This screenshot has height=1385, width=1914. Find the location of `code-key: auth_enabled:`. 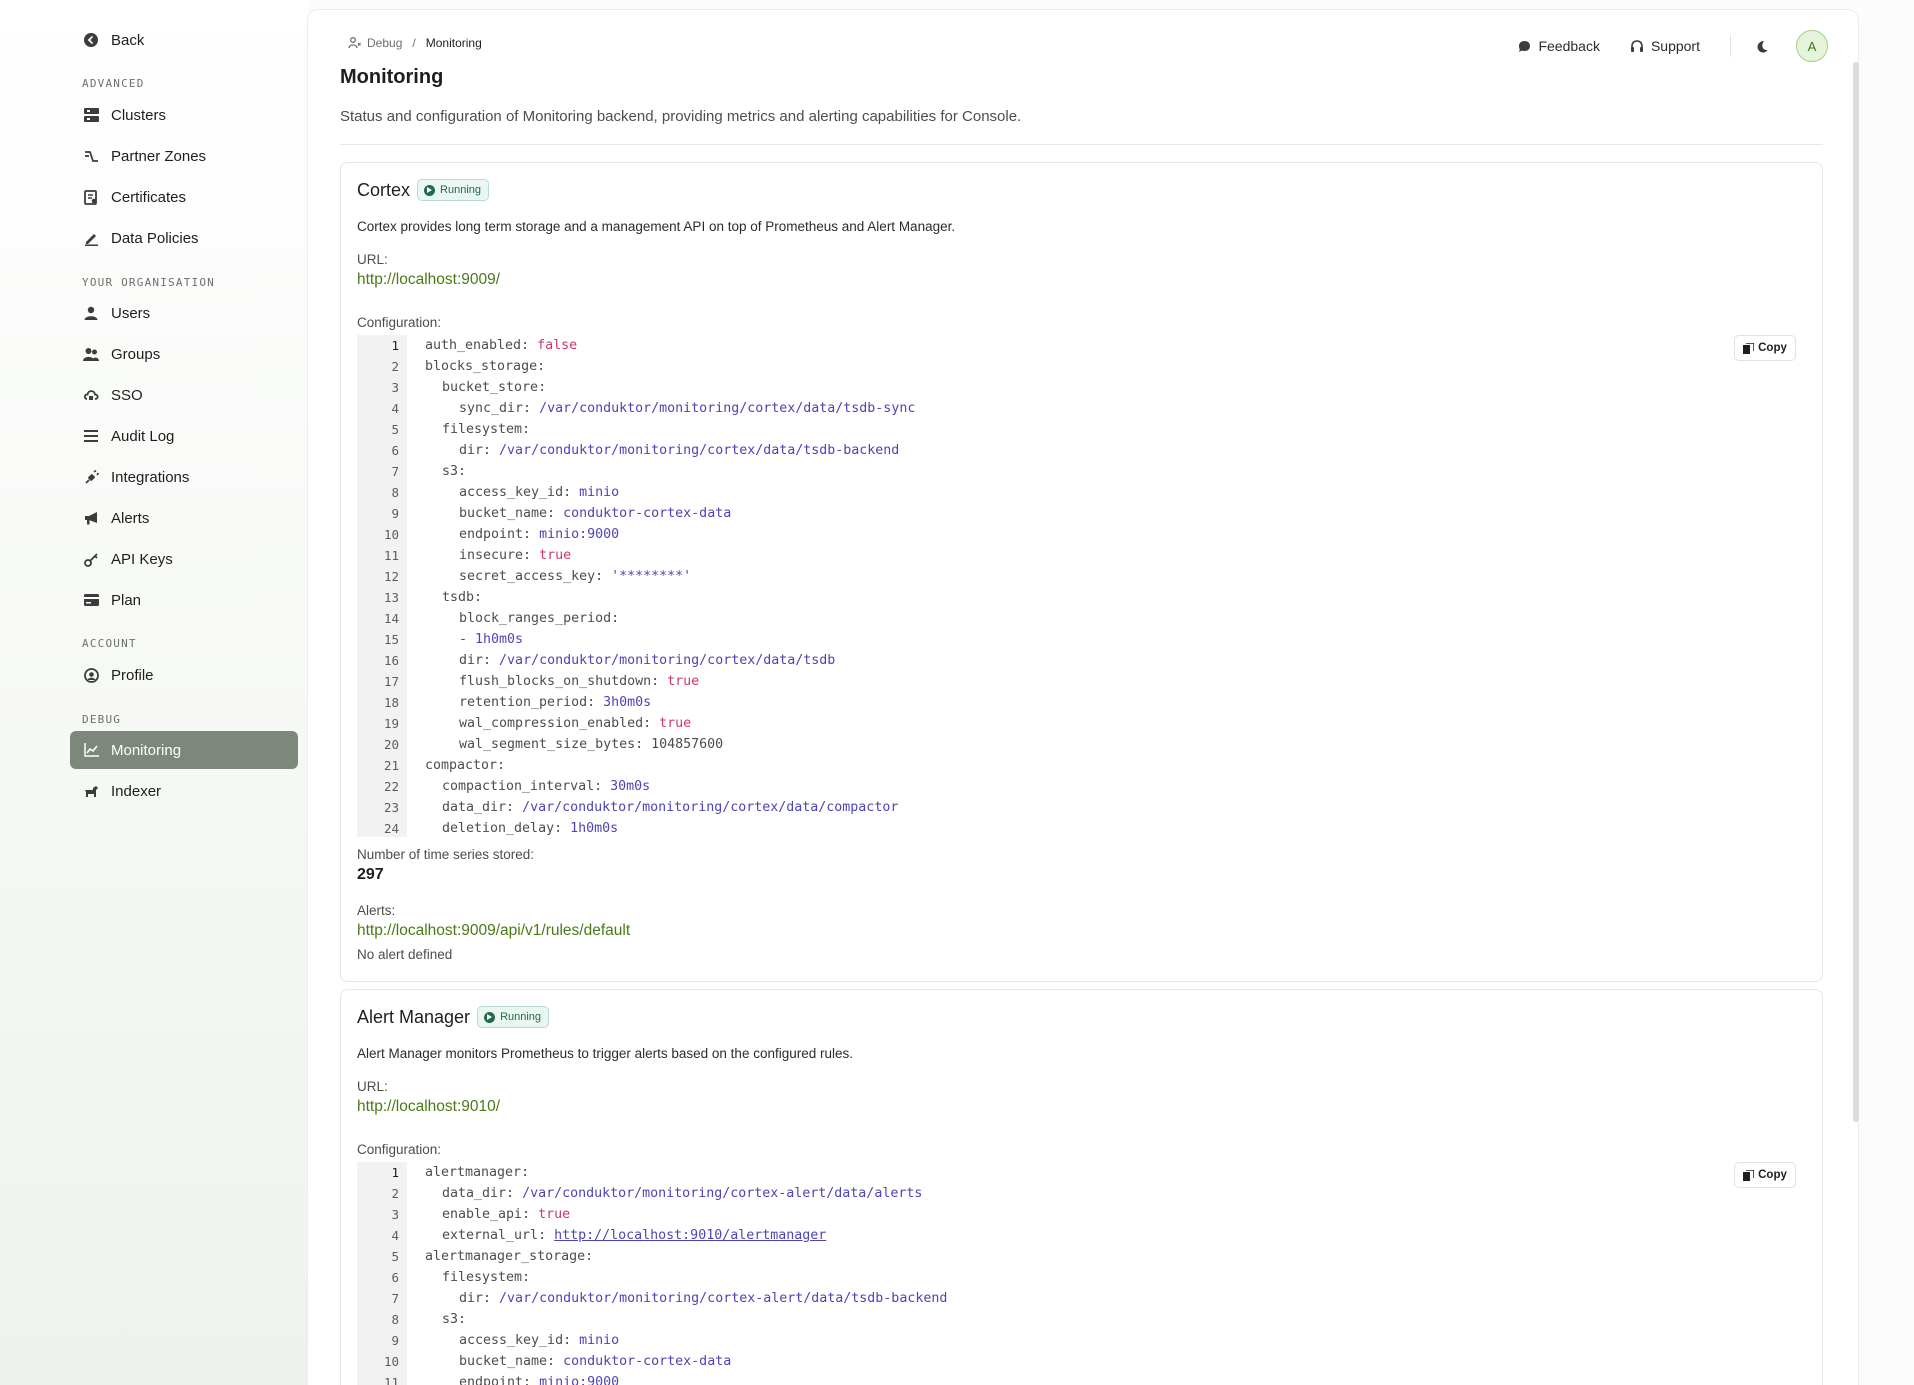

code-key: auth_enabled: is located at coordinates (477, 345).